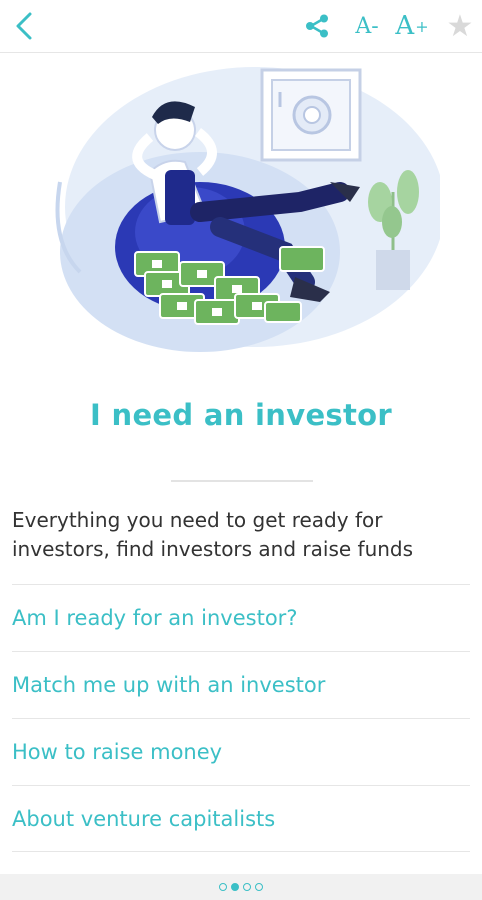 Image resolution: width=482 pixels, height=900 pixels. I want to click on link-venture-capitalists: About venture capitalists, so click(241, 818).